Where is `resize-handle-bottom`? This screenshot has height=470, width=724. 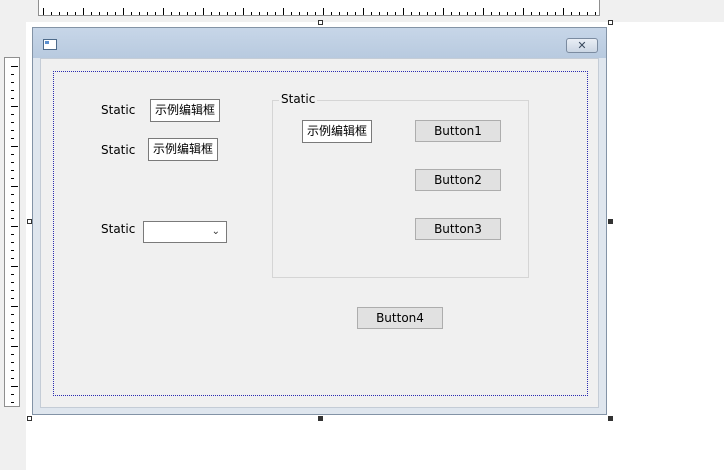
resize-handle-bottom is located at coordinates (320, 418).